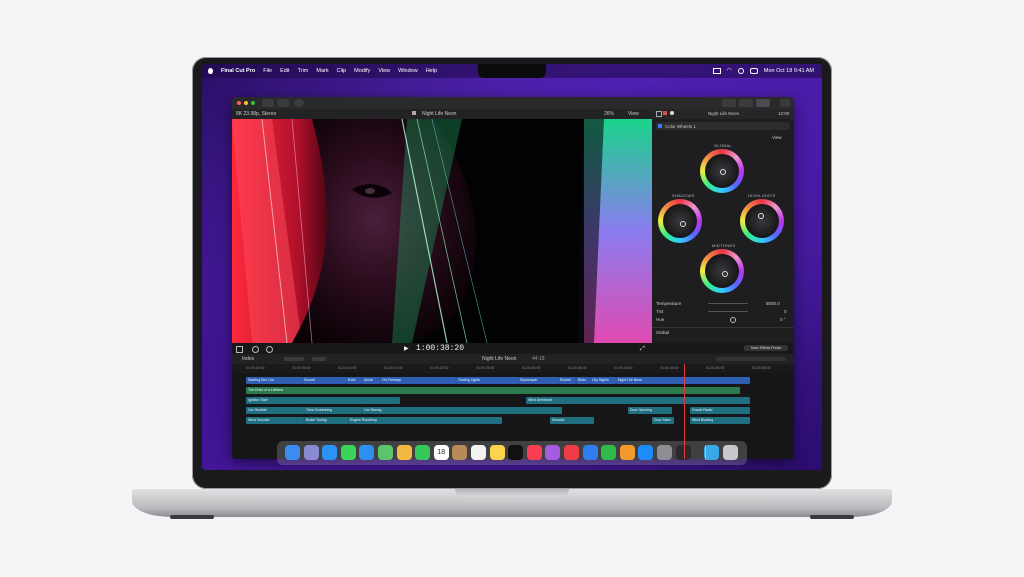 The image size is (1024, 577). I want to click on playhead, so click(684, 411).